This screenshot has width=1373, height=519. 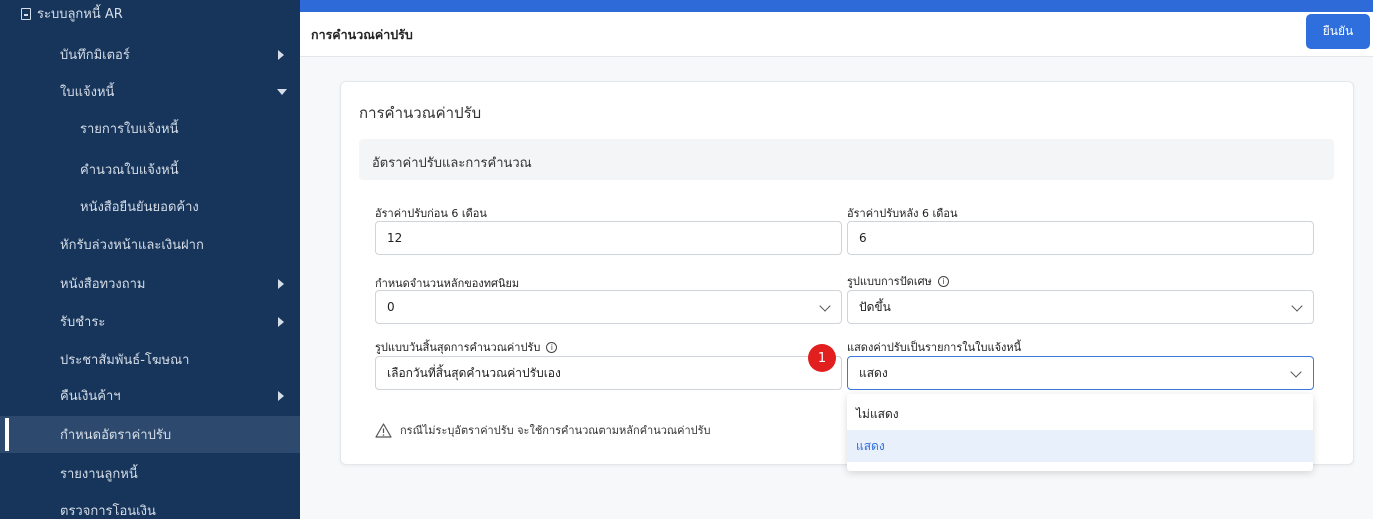 What do you see at coordinates (452, 163) in the screenshot?
I see `section-title: อัตราค่าปรับและการคำนวณ` at bounding box center [452, 163].